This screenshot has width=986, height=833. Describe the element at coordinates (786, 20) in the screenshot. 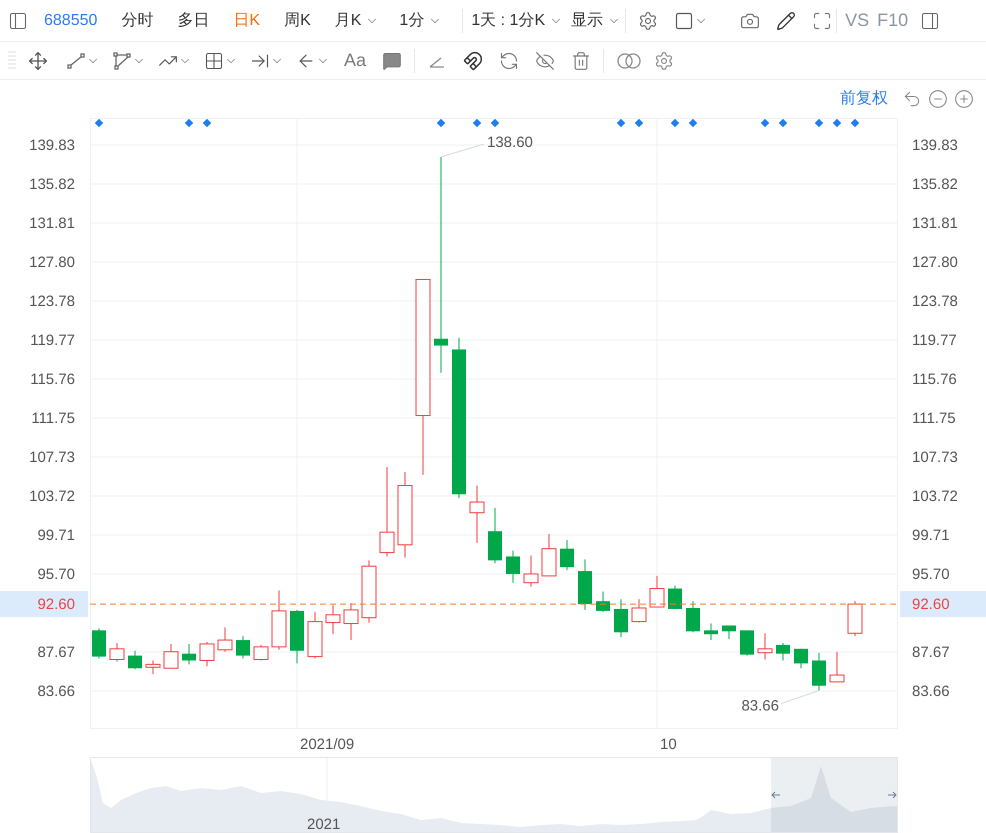

I see `pencil-icon` at that location.